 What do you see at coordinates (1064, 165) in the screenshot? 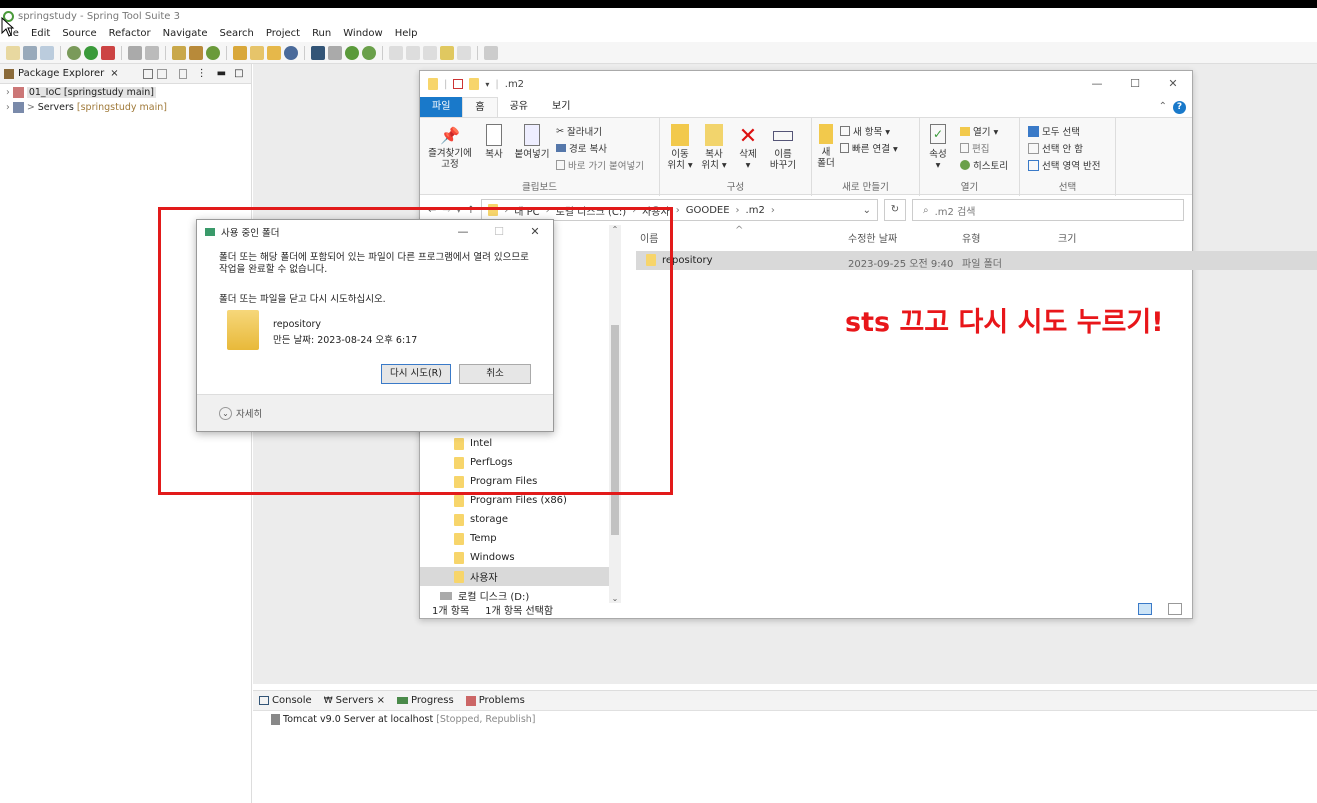
I see `invert-selection-button: 선택 영역 반전` at bounding box center [1064, 165].